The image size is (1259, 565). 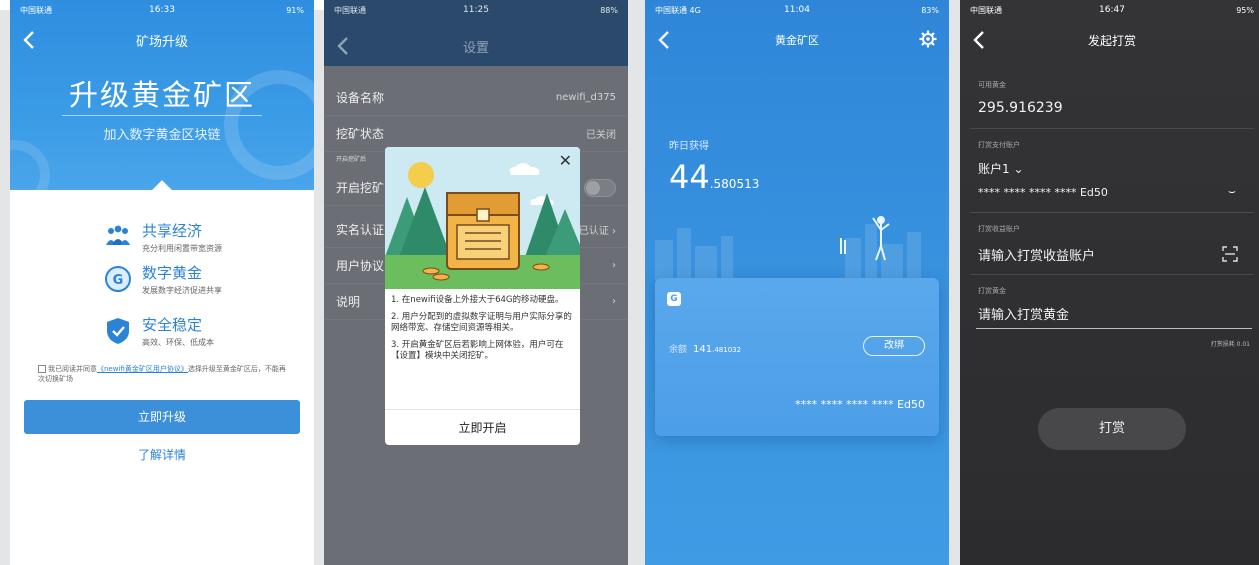 I want to click on instruction-1: 1. 在newifi设备上外接大于64G的移动硬盘。, so click(x=477, y=300).